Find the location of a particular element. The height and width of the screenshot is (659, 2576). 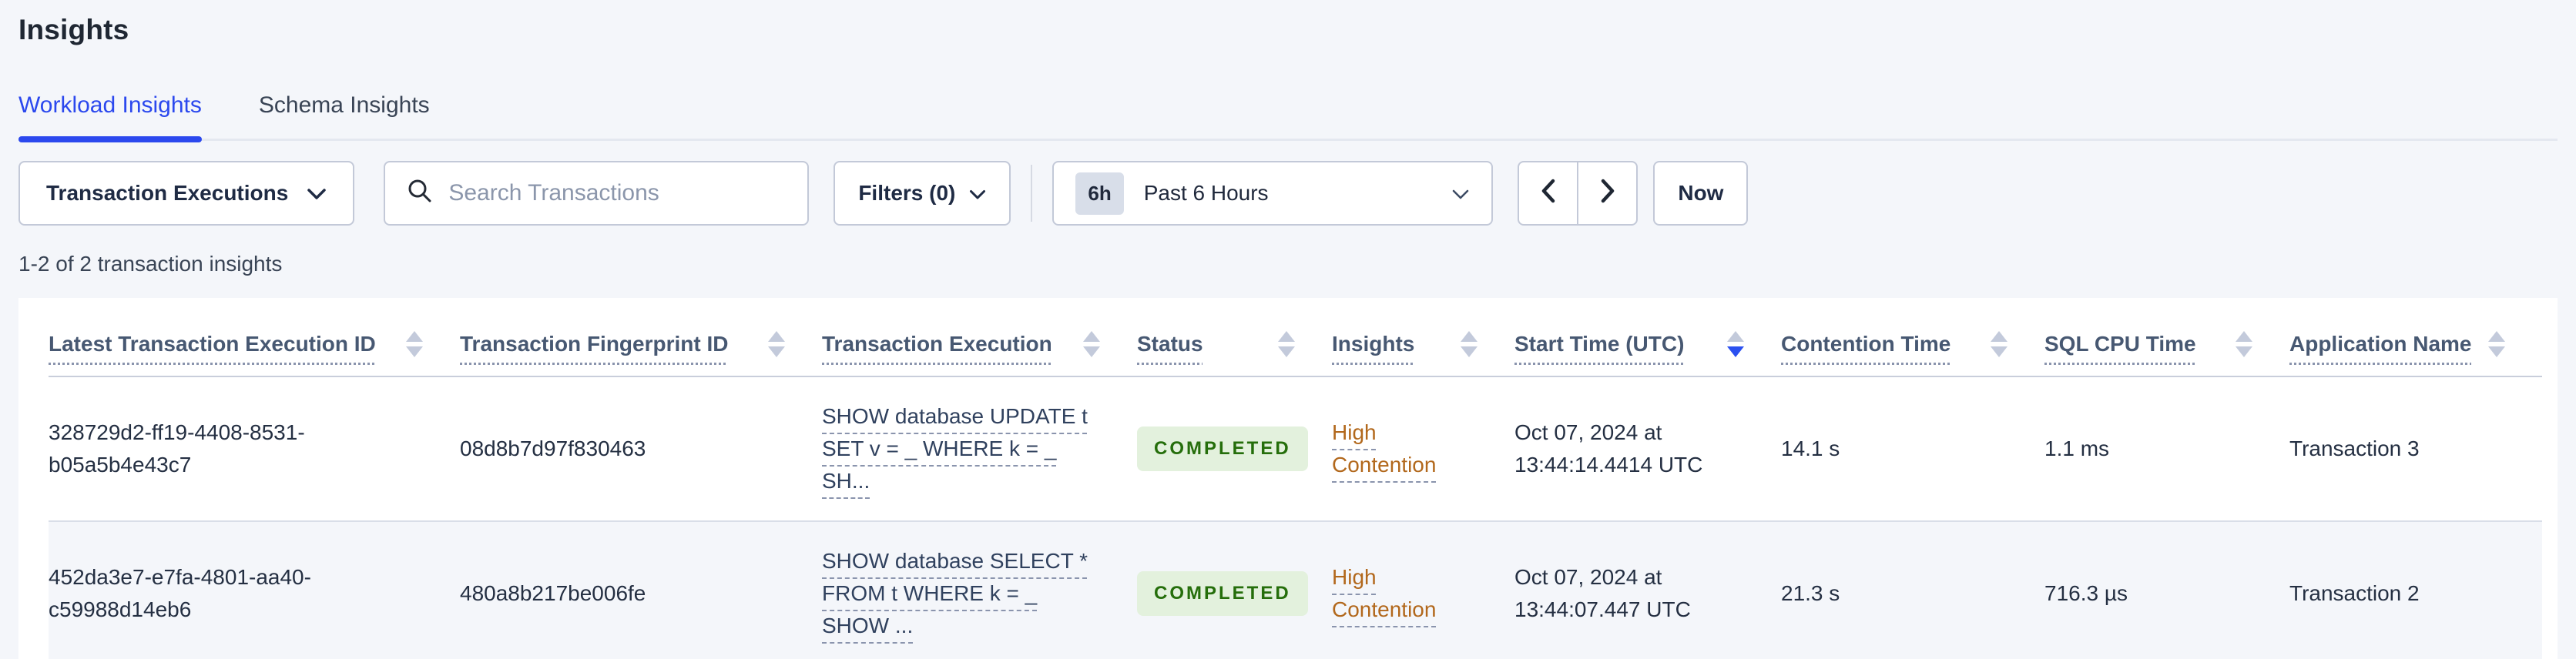

page-title: Insights is located at coordinates (73, 29).